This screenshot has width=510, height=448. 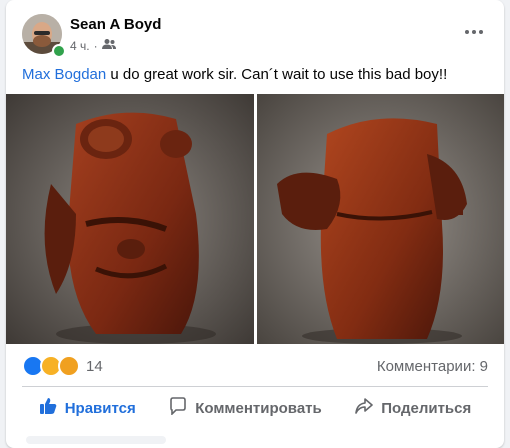 What do you see at coordinates (64, 74) in the screenshot?
I see `mention-link: Max Bogdan` at bounding box center [64, 74].